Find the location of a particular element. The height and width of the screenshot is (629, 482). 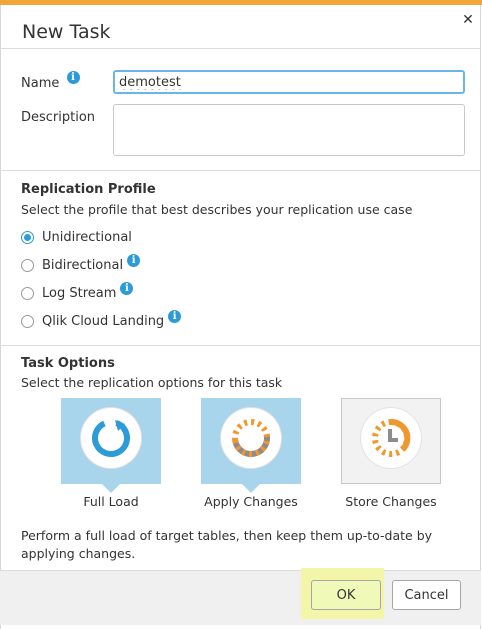

bidirectional-info-icon: i is located at coordinates (134, 260).